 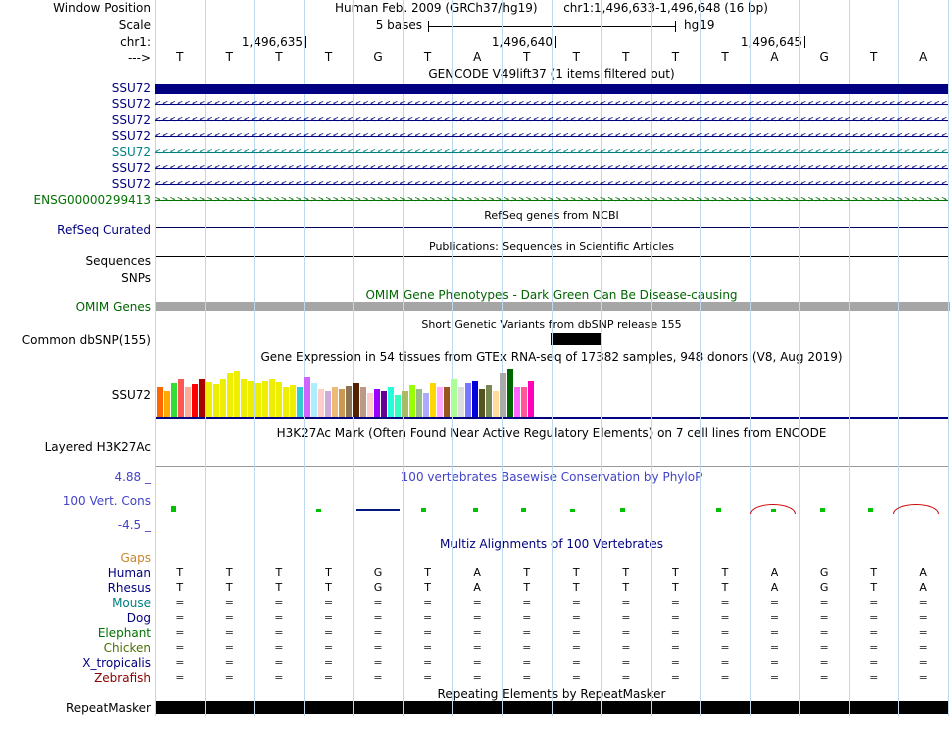 What do you see at coordinates (75, 307) in the screenshot?
I see `omim-genes-label: OMIM Genes` at bounding box center [75, 307].